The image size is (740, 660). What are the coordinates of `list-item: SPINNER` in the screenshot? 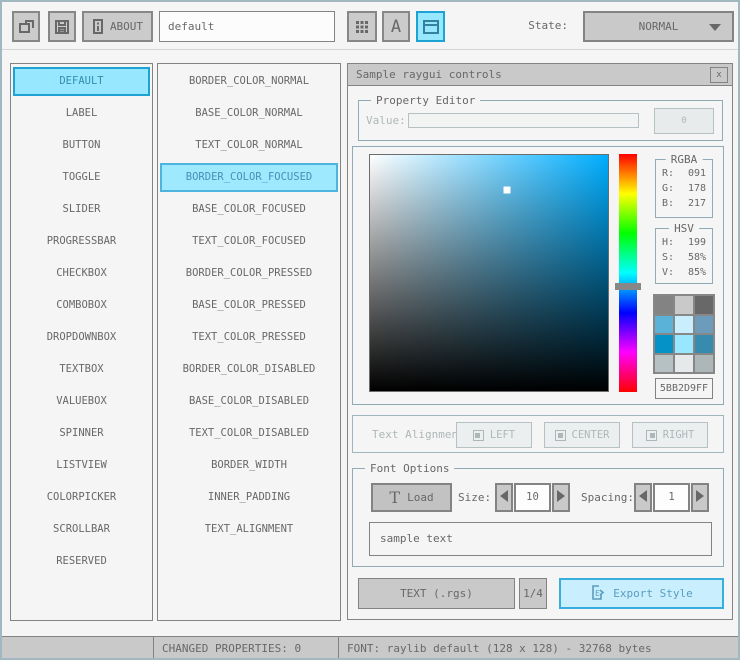 It's located at (81, 433).